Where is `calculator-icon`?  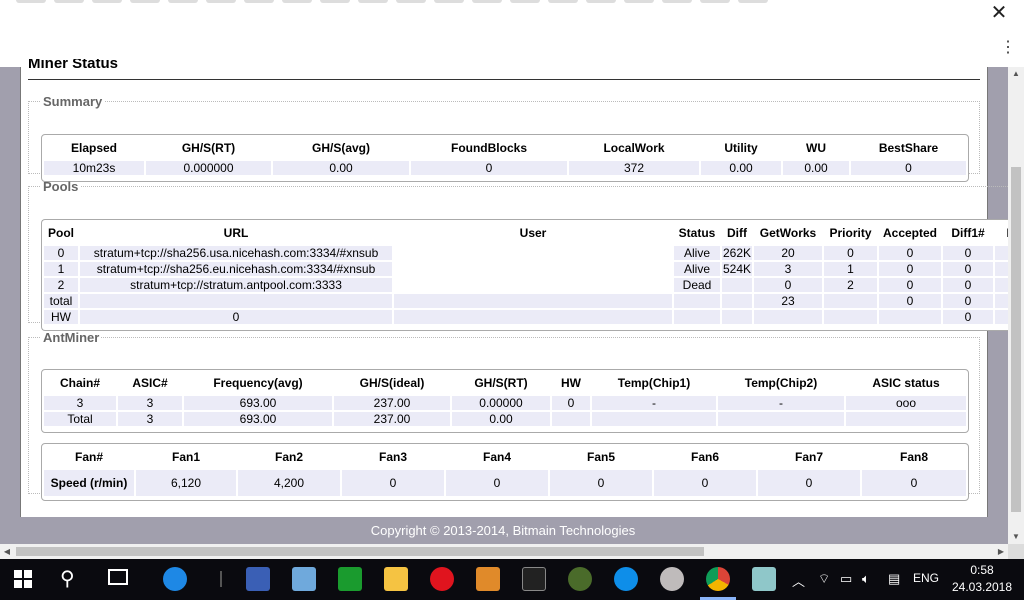
calculator-icon is located at coordinates (304, 579).